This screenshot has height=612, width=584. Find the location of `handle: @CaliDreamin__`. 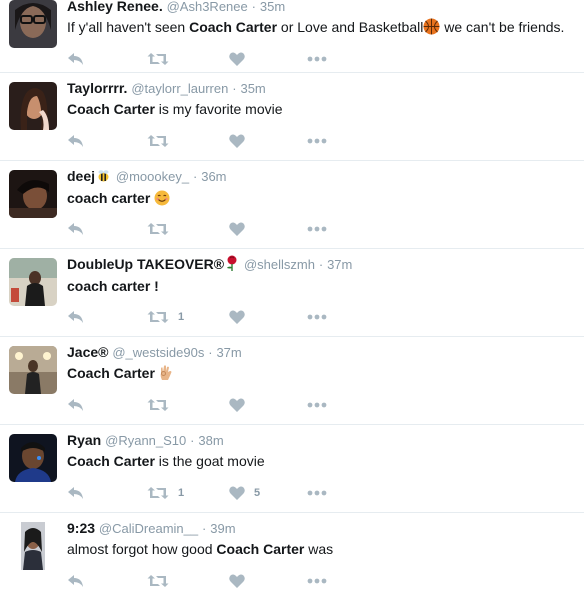

handle: @CaliDreamin__ is located at coordinates (148, 528).